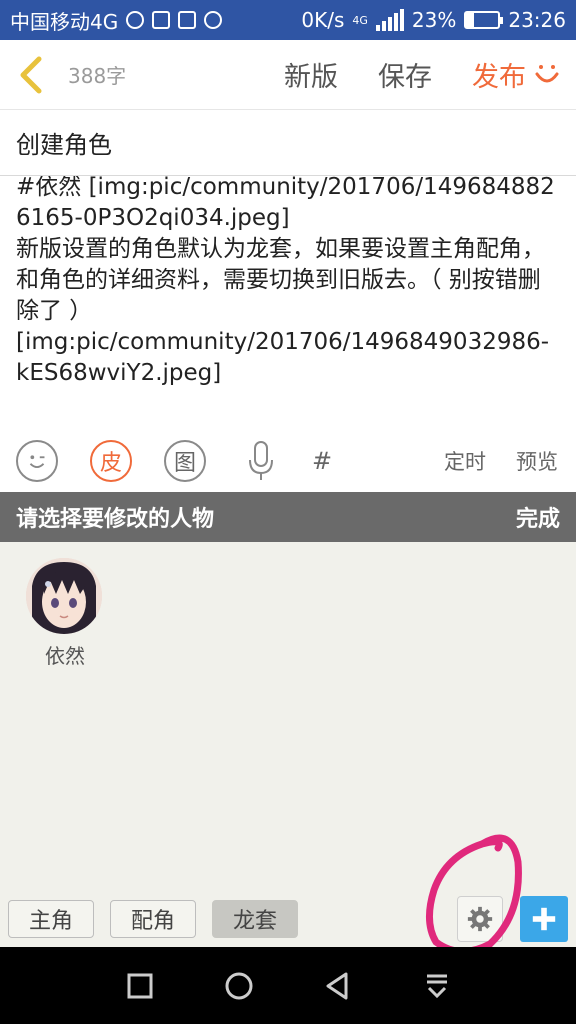  Describe the element at coordinates (465, 461) in the screenshot. I see `schedule-button: 定时` at that location.